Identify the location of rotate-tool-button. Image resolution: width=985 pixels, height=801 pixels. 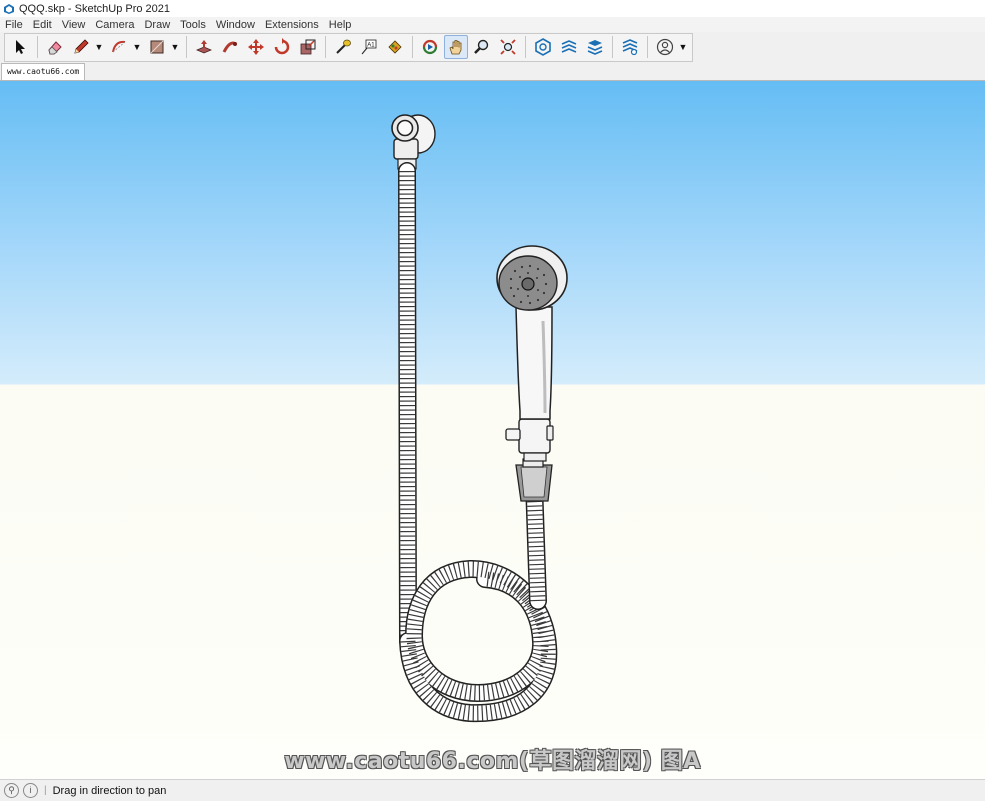
(282, 47).